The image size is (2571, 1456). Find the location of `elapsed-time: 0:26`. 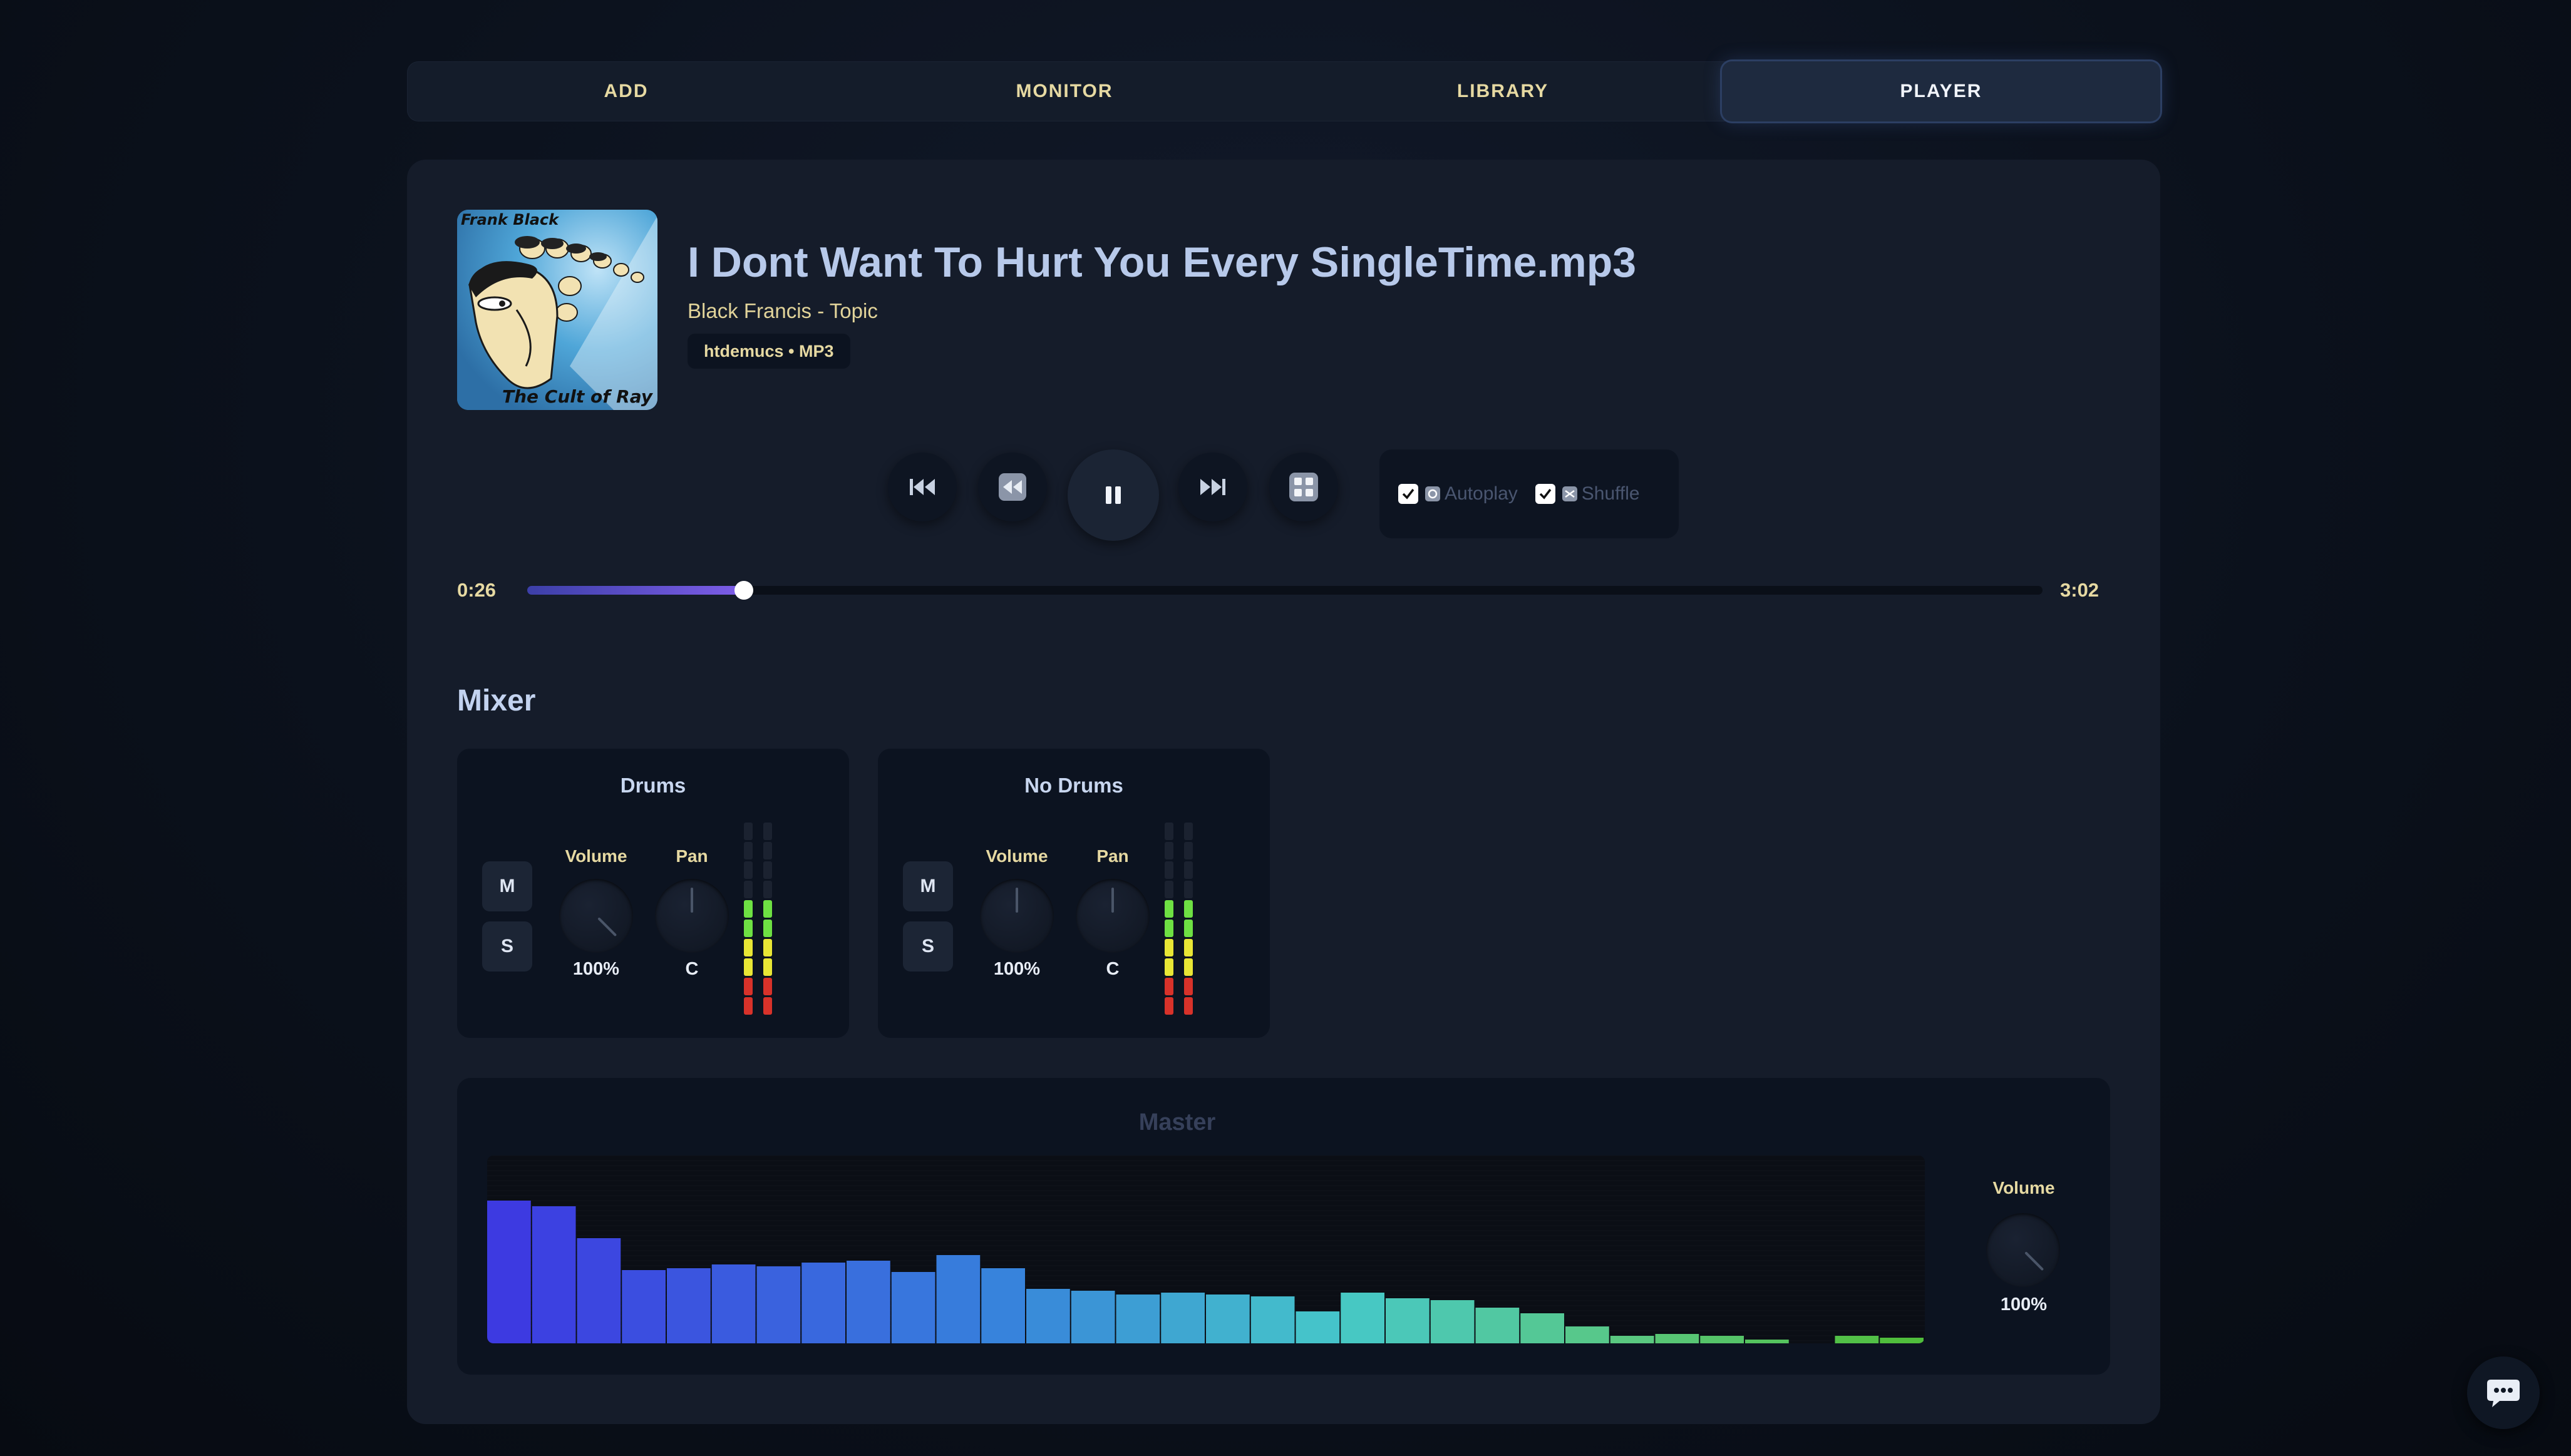

elapsed-time: 0:26 is located at coordinates (477, 590).